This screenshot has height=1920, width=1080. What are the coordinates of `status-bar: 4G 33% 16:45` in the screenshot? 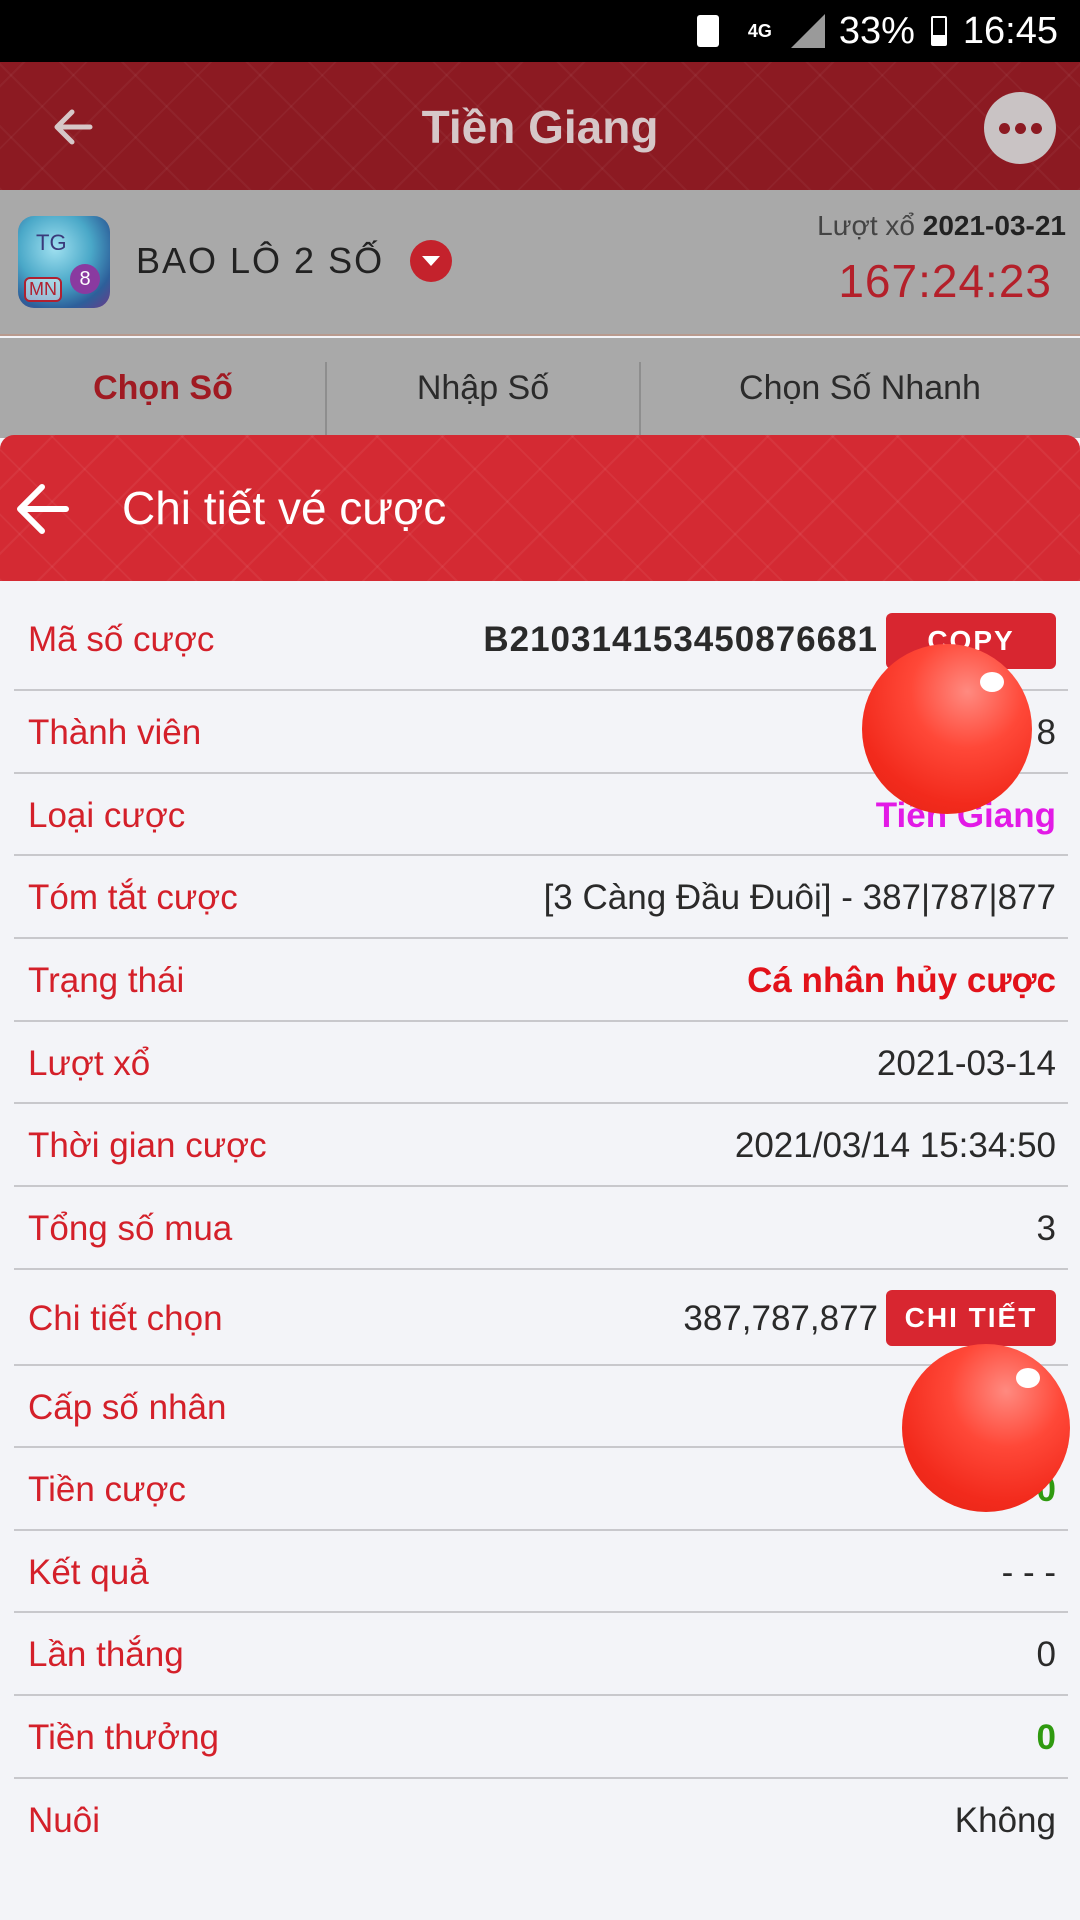 It's located at (540, 31).